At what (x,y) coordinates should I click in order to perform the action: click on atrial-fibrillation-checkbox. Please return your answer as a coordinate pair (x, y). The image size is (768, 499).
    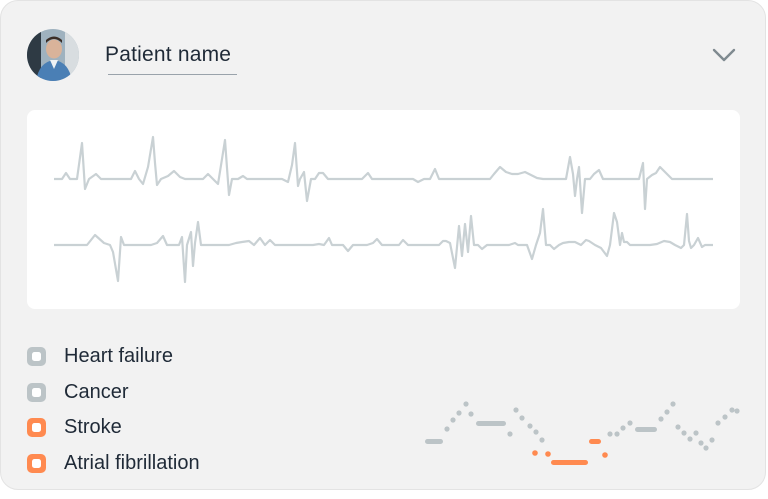
    Looking at the image, I should click on (36, 463).